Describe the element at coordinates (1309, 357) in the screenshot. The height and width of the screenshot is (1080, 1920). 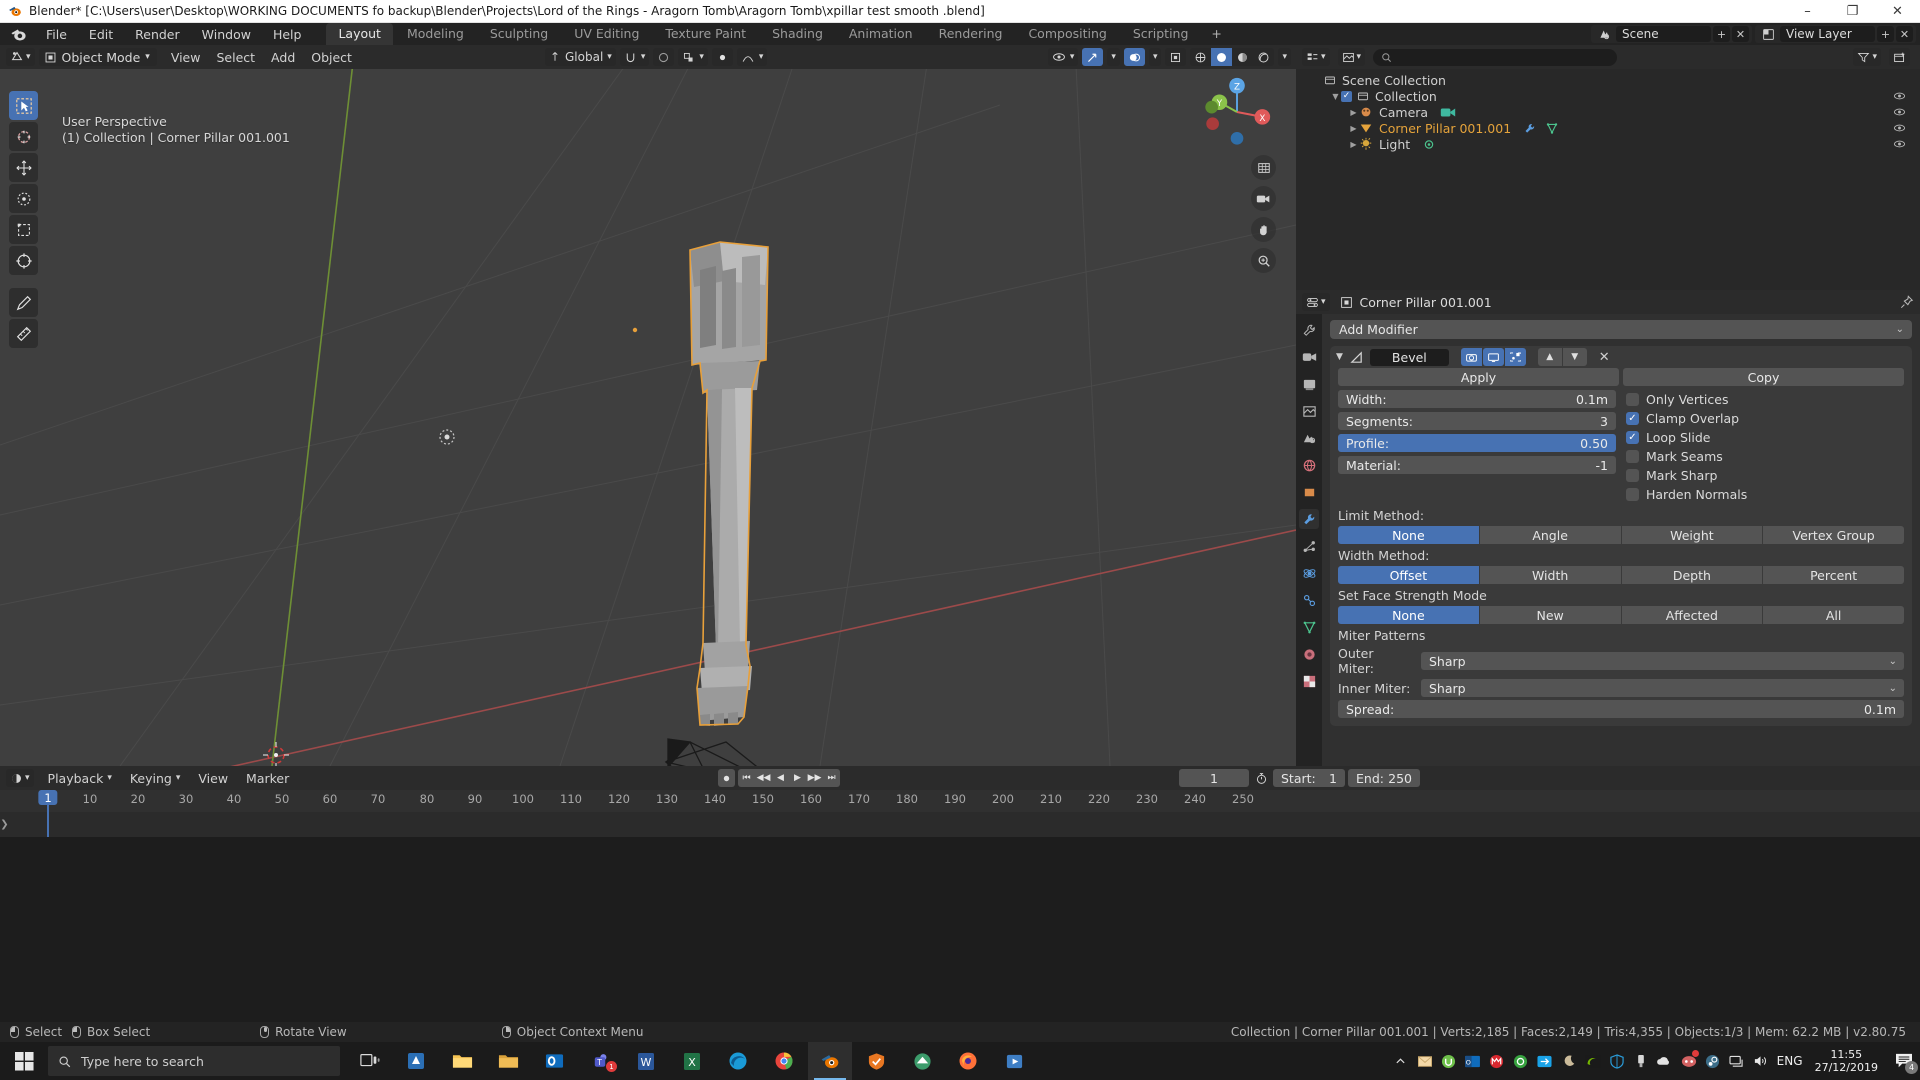
I see `render-tab` at that location.